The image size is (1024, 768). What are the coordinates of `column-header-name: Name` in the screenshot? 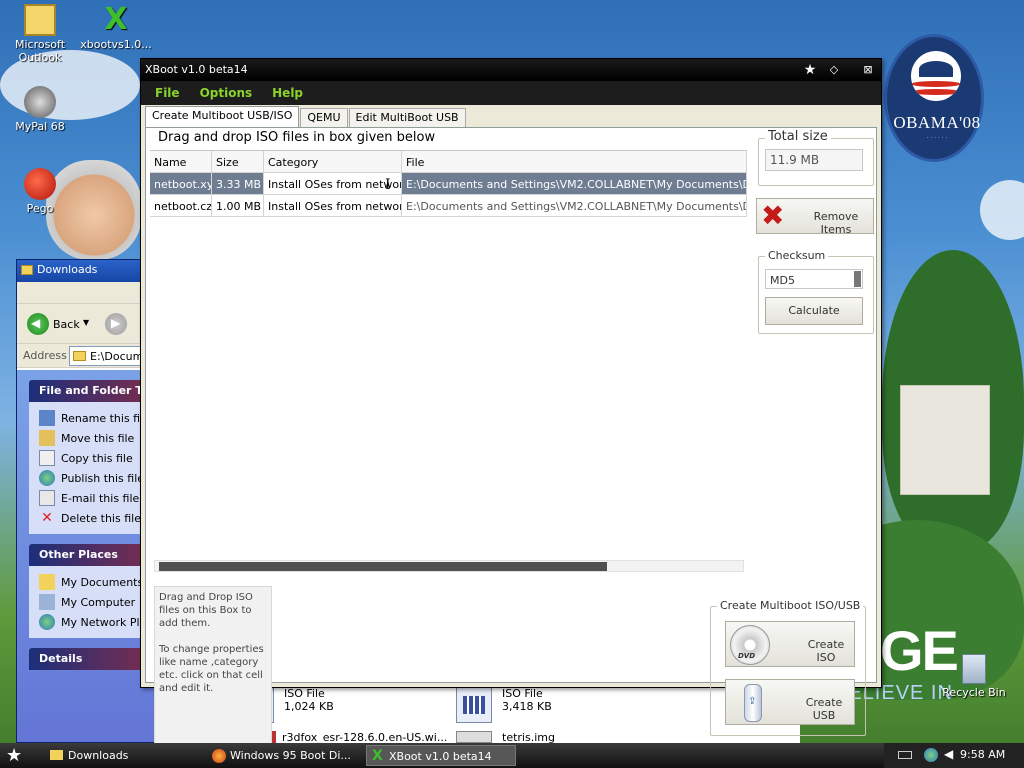 It's located at (181, 162).